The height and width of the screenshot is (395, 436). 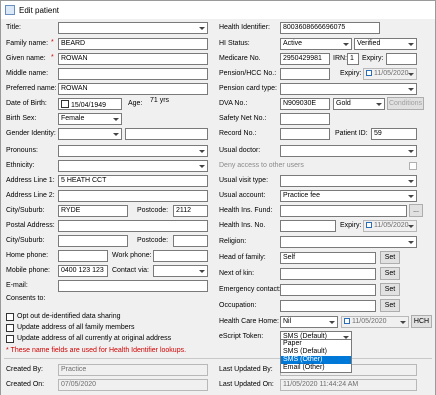 I want to click on pension-expiry-picker: 11/05/2020, so click(x=390, y=74).